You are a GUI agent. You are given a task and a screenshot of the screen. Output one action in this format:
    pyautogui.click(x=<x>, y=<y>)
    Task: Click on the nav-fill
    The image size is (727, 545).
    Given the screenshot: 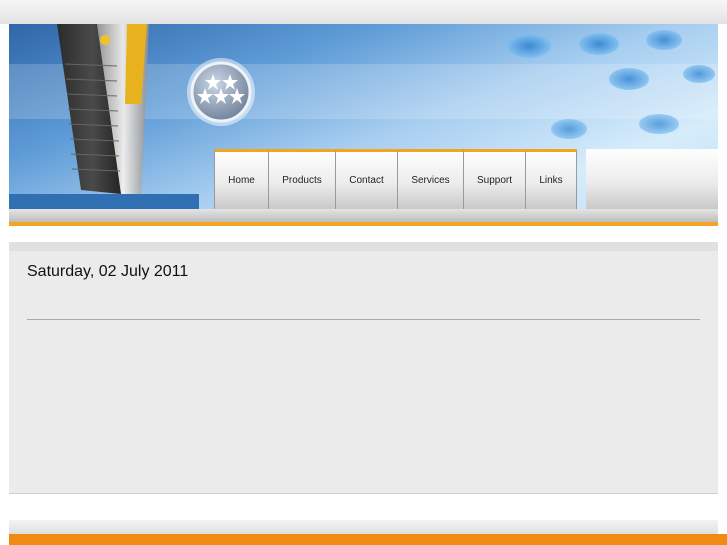 What is the action you would take?
    pyautogui.click(x=652, y=179)
    